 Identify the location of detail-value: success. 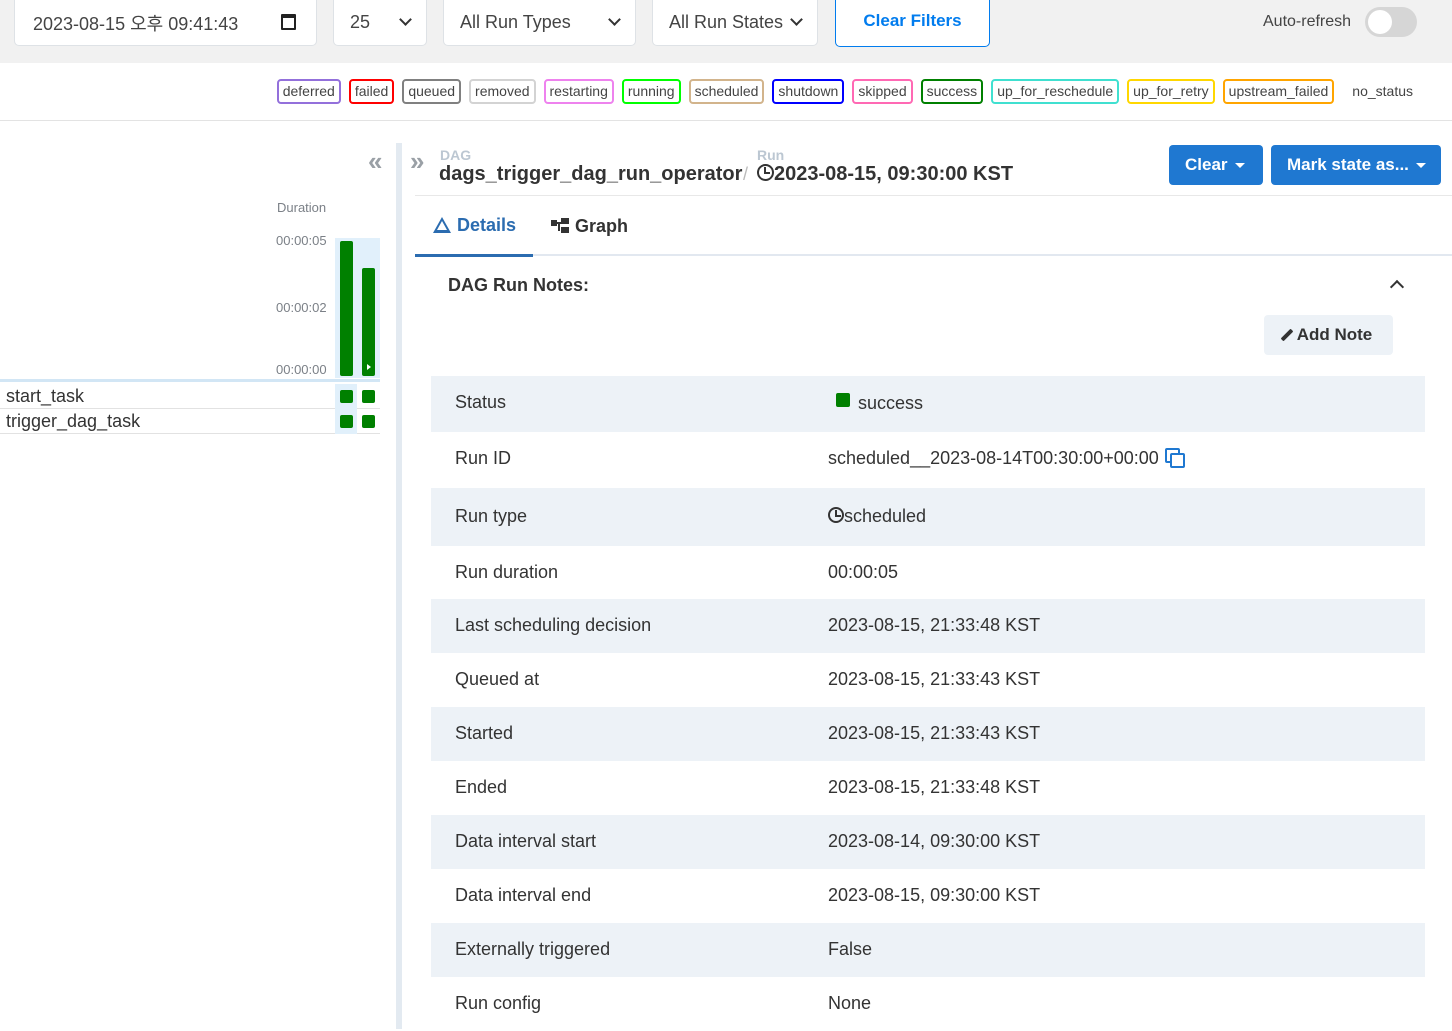
(875, 403).